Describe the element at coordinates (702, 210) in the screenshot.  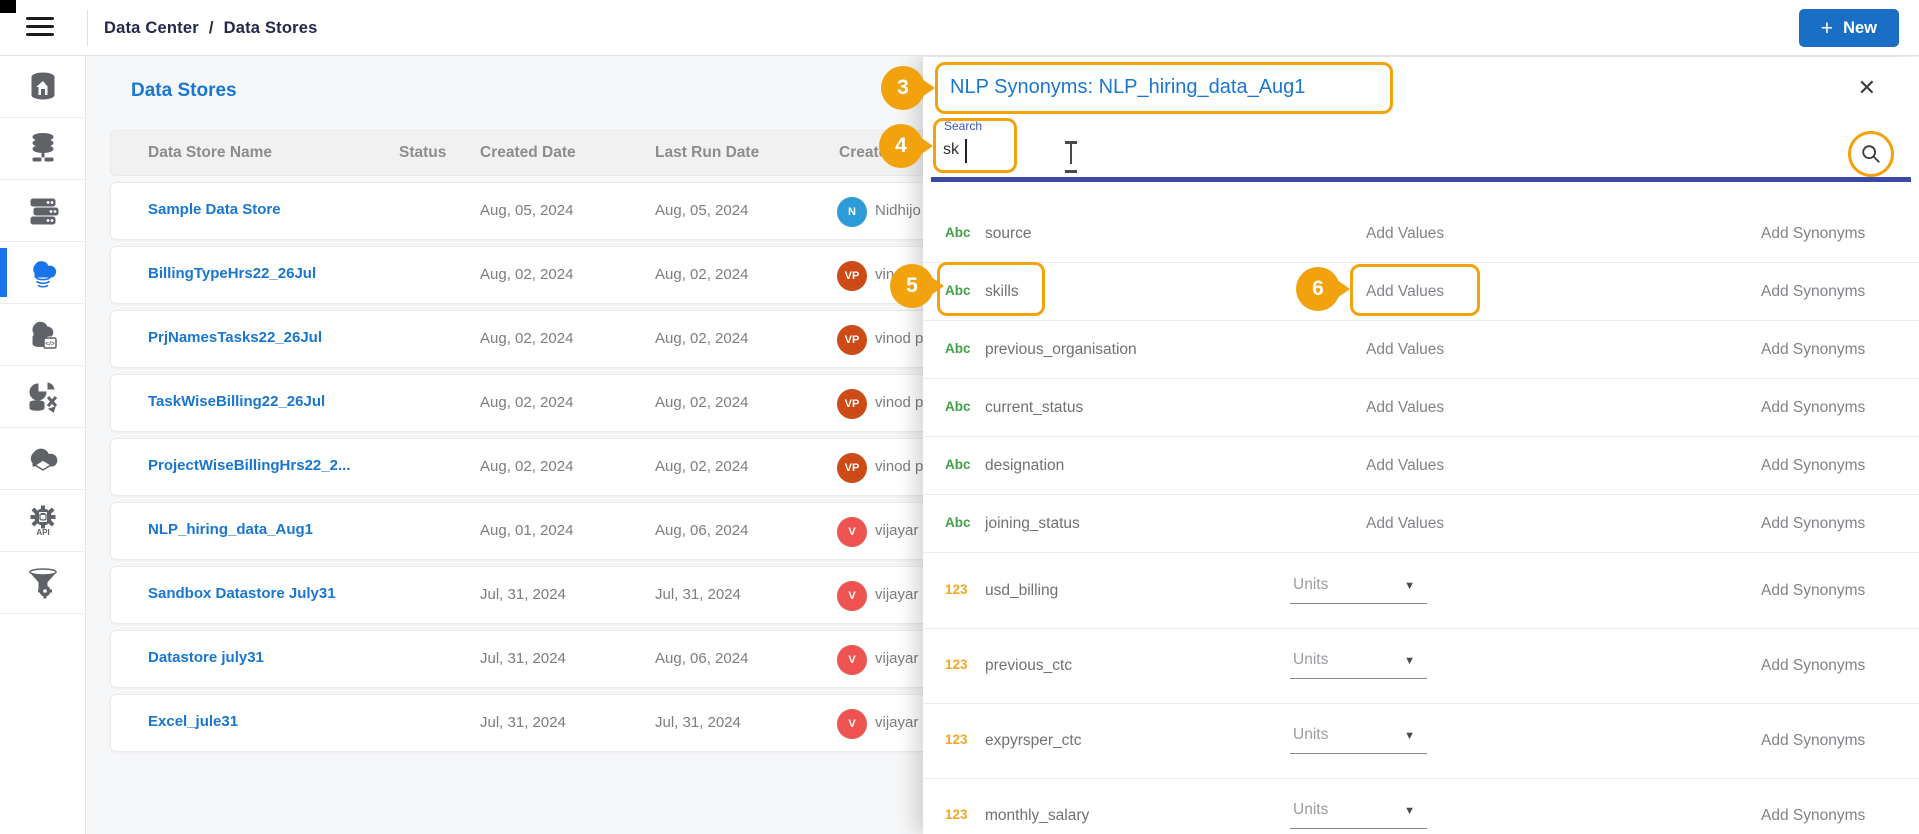
I see `last-run-date: Aug, 05, 2024` at that location.